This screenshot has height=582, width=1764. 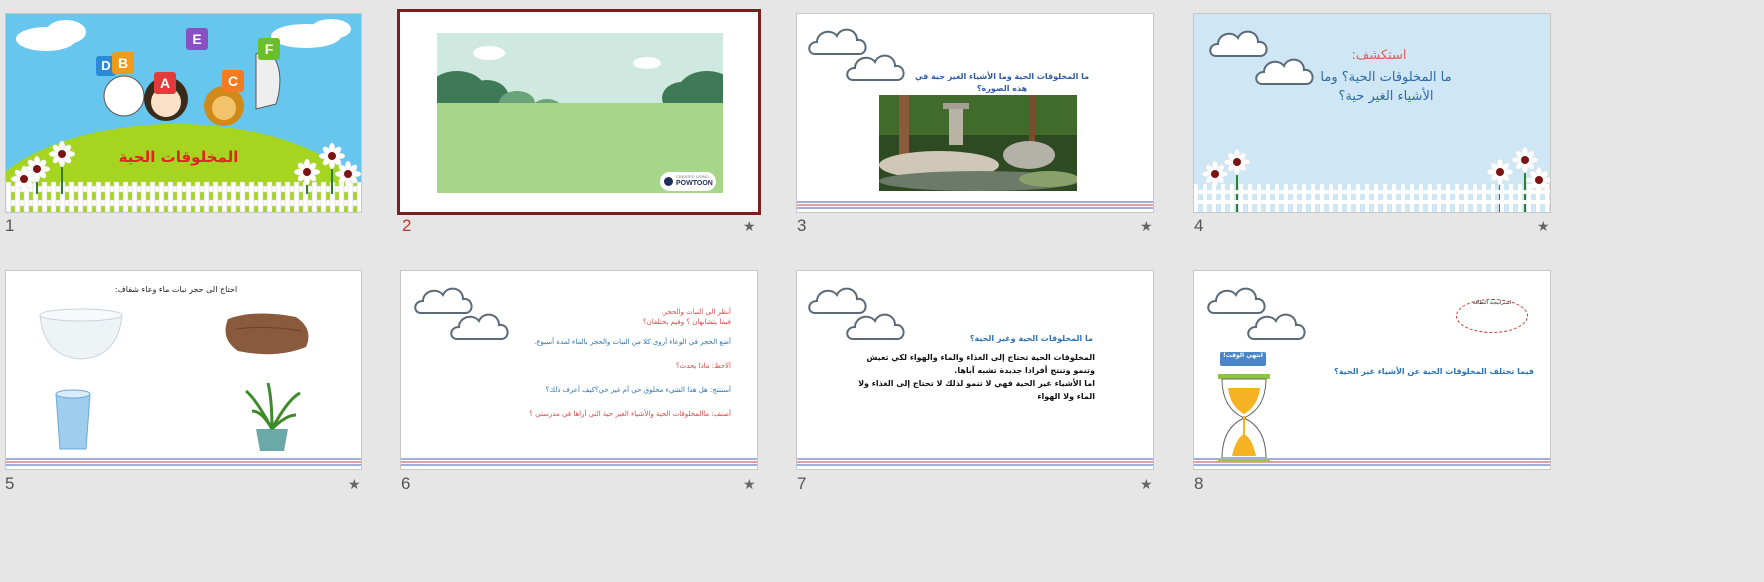 I want to click on powtoon-logo: CREATED USING POWTOON, so click(x=688, y=181).